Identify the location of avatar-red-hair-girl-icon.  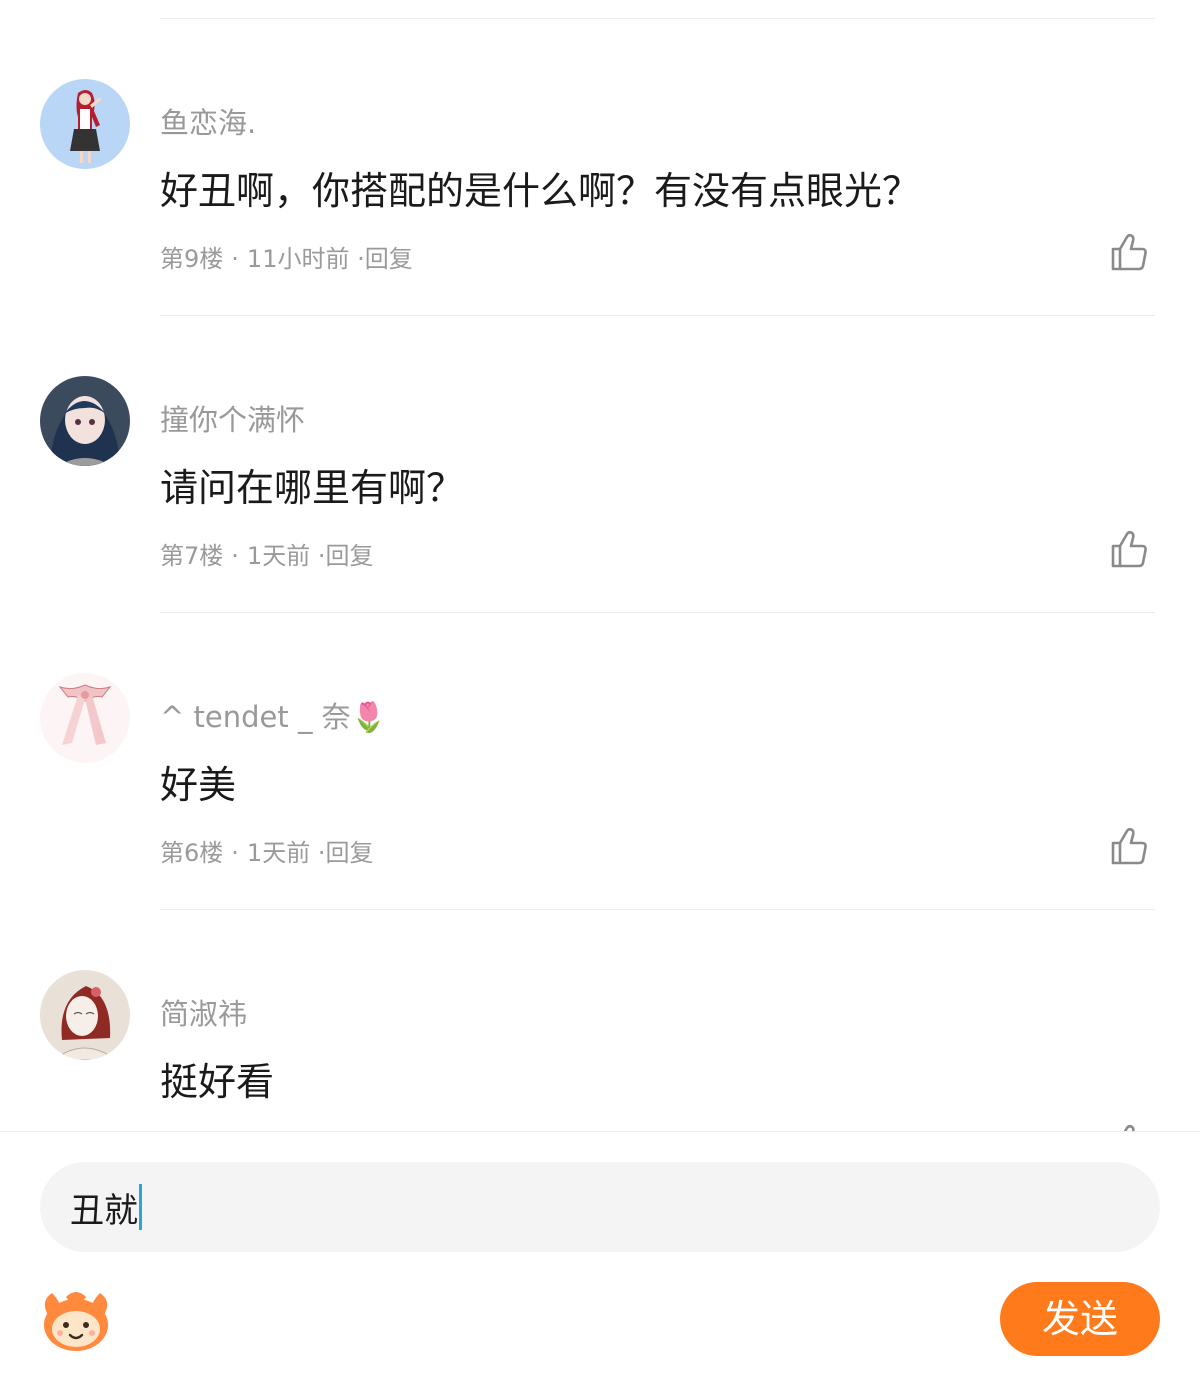
(85, 124).